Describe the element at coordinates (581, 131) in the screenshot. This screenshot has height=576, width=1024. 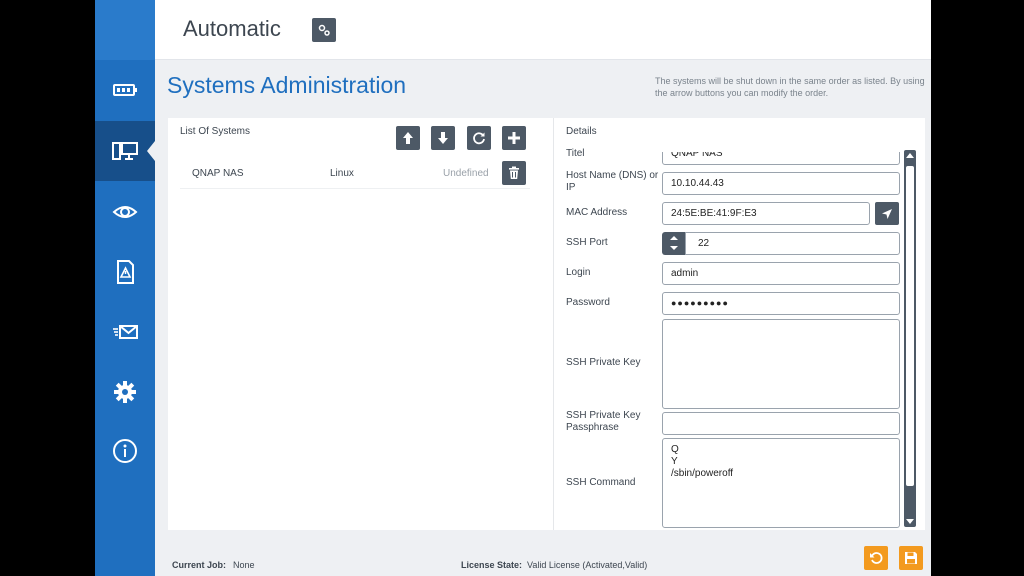
I see `details-panel-title: Details` at that location.